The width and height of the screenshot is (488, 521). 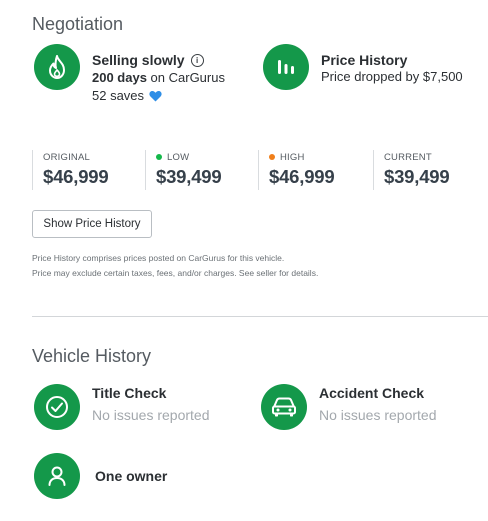 What do you see at coordinates (151, 415) in the screenshot?
I see `title-check-status: No issues reported` at bounding box center [151, 415].